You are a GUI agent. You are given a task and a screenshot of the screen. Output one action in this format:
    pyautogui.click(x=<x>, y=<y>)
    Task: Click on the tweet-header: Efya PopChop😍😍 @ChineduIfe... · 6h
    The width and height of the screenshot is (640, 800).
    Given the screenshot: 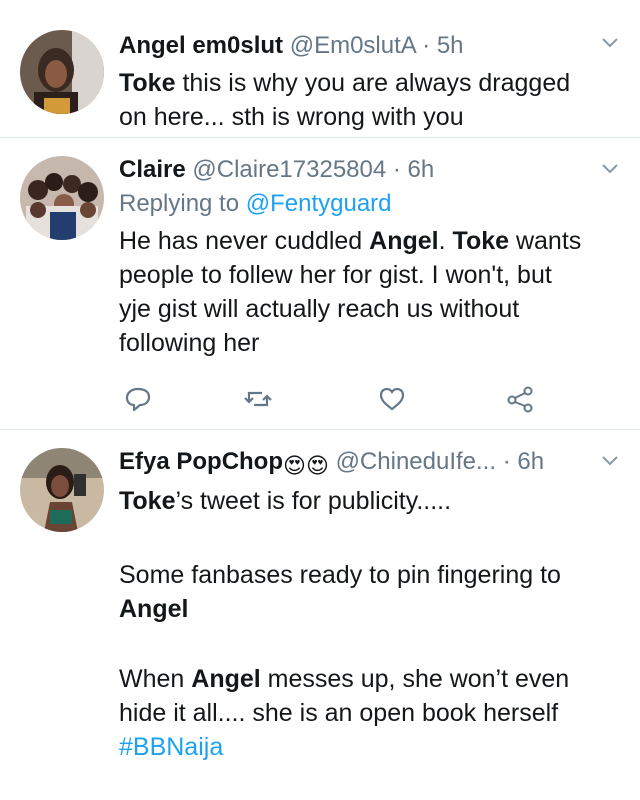 What is the action you would take?
    pyautogui.click(x=369, y=464)
    